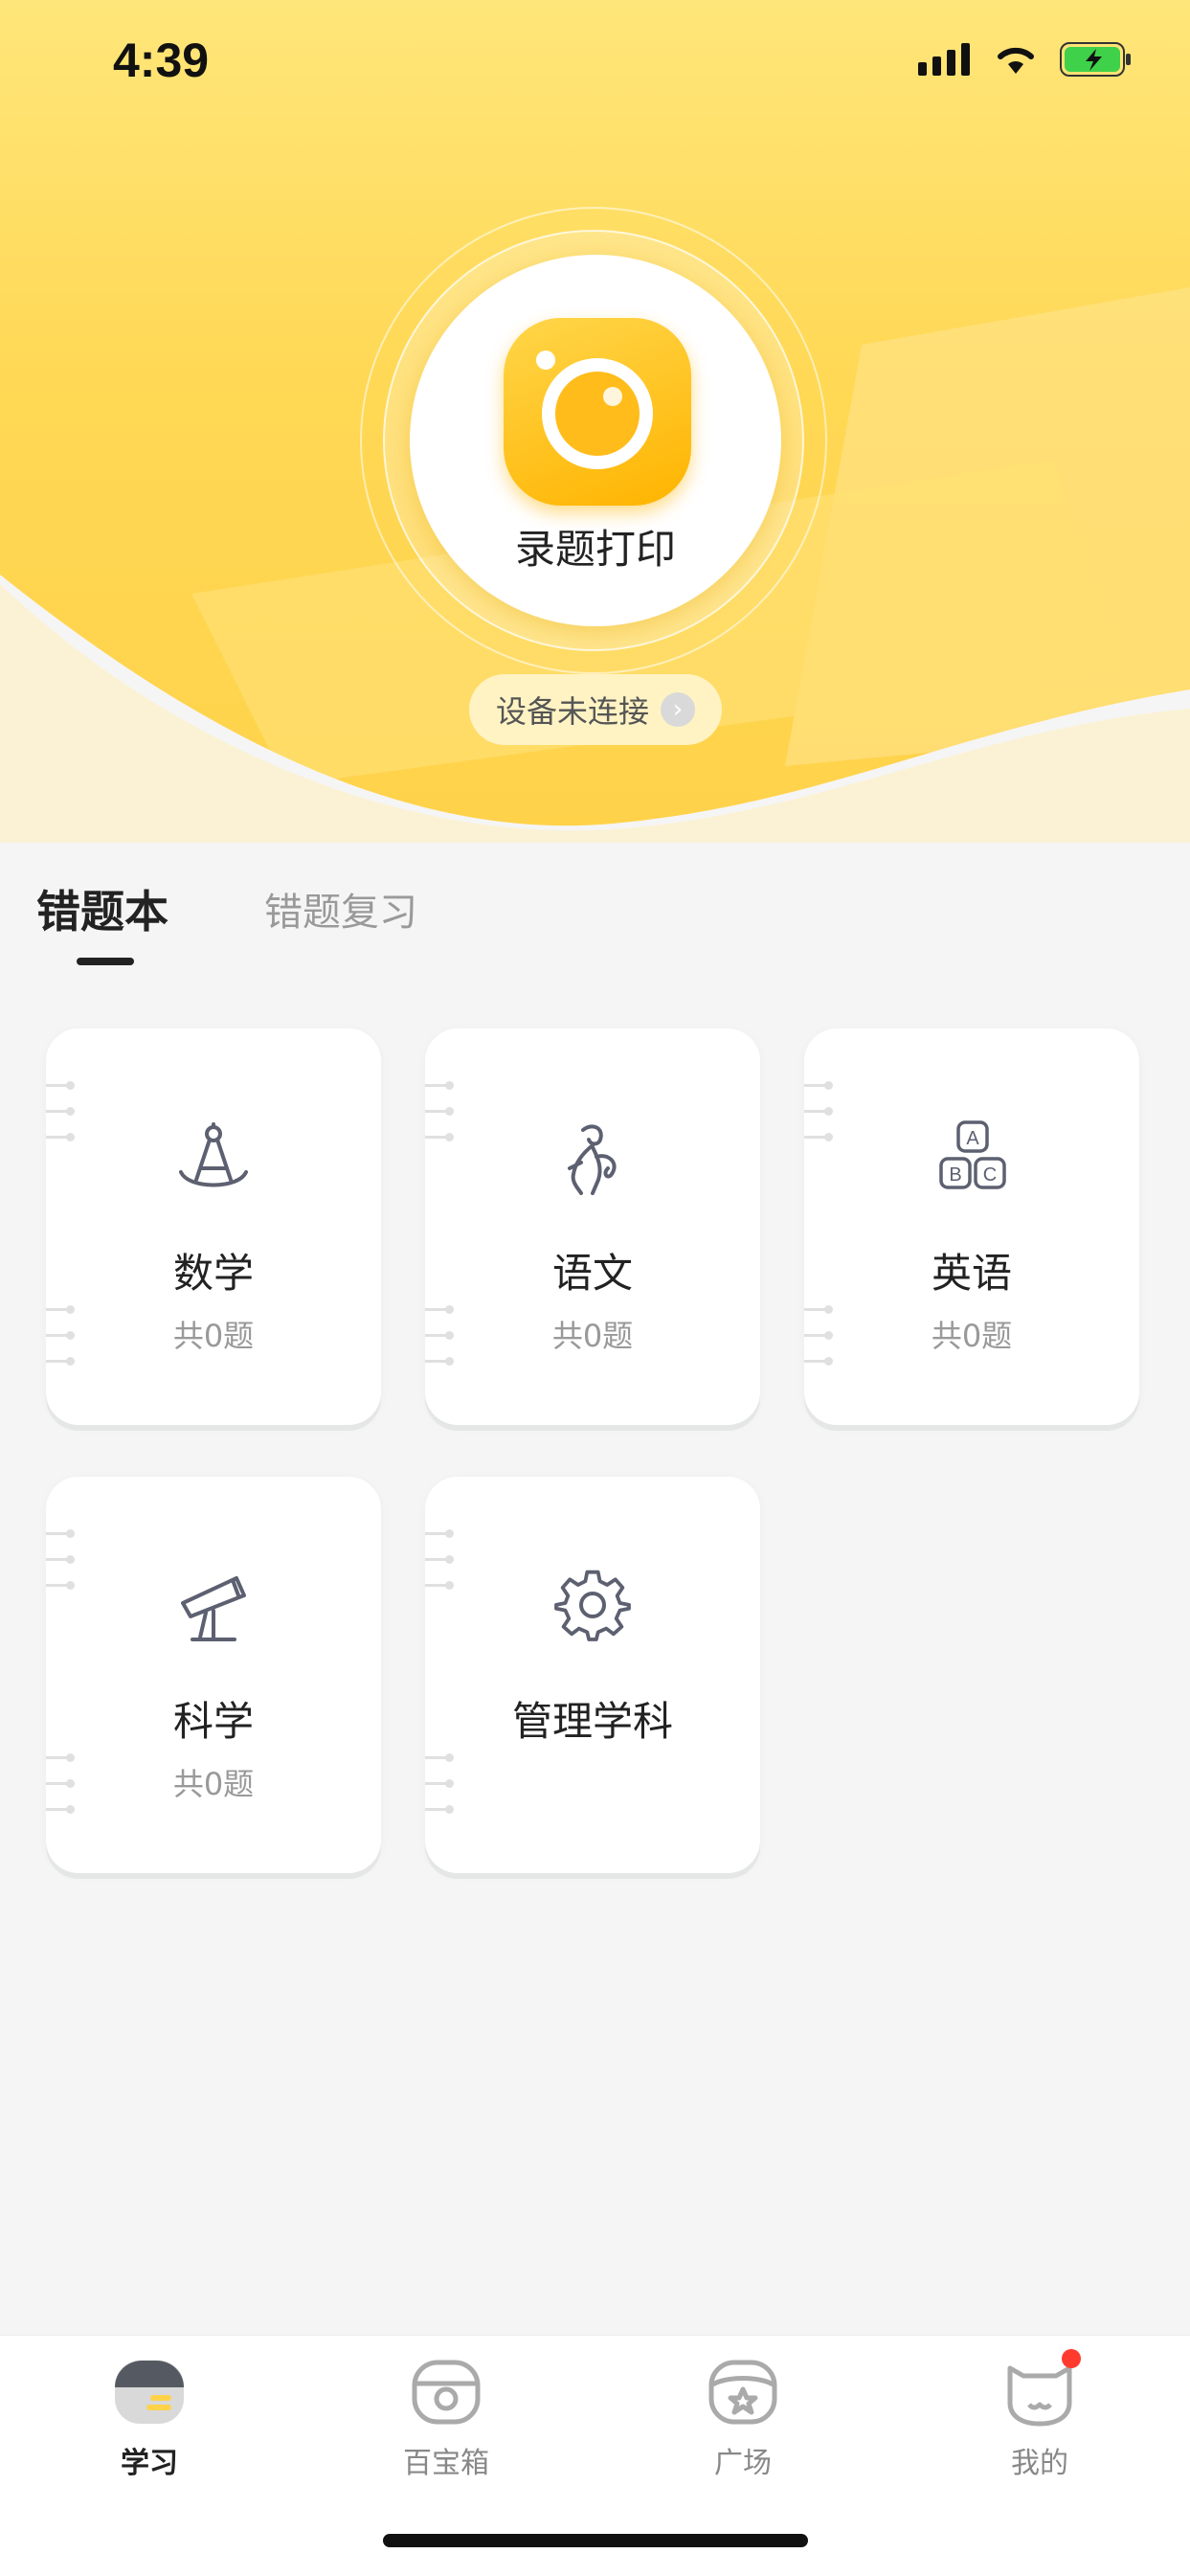 The image size is (1190, 2576). I want to click on study-icon, so click(149, 2392).